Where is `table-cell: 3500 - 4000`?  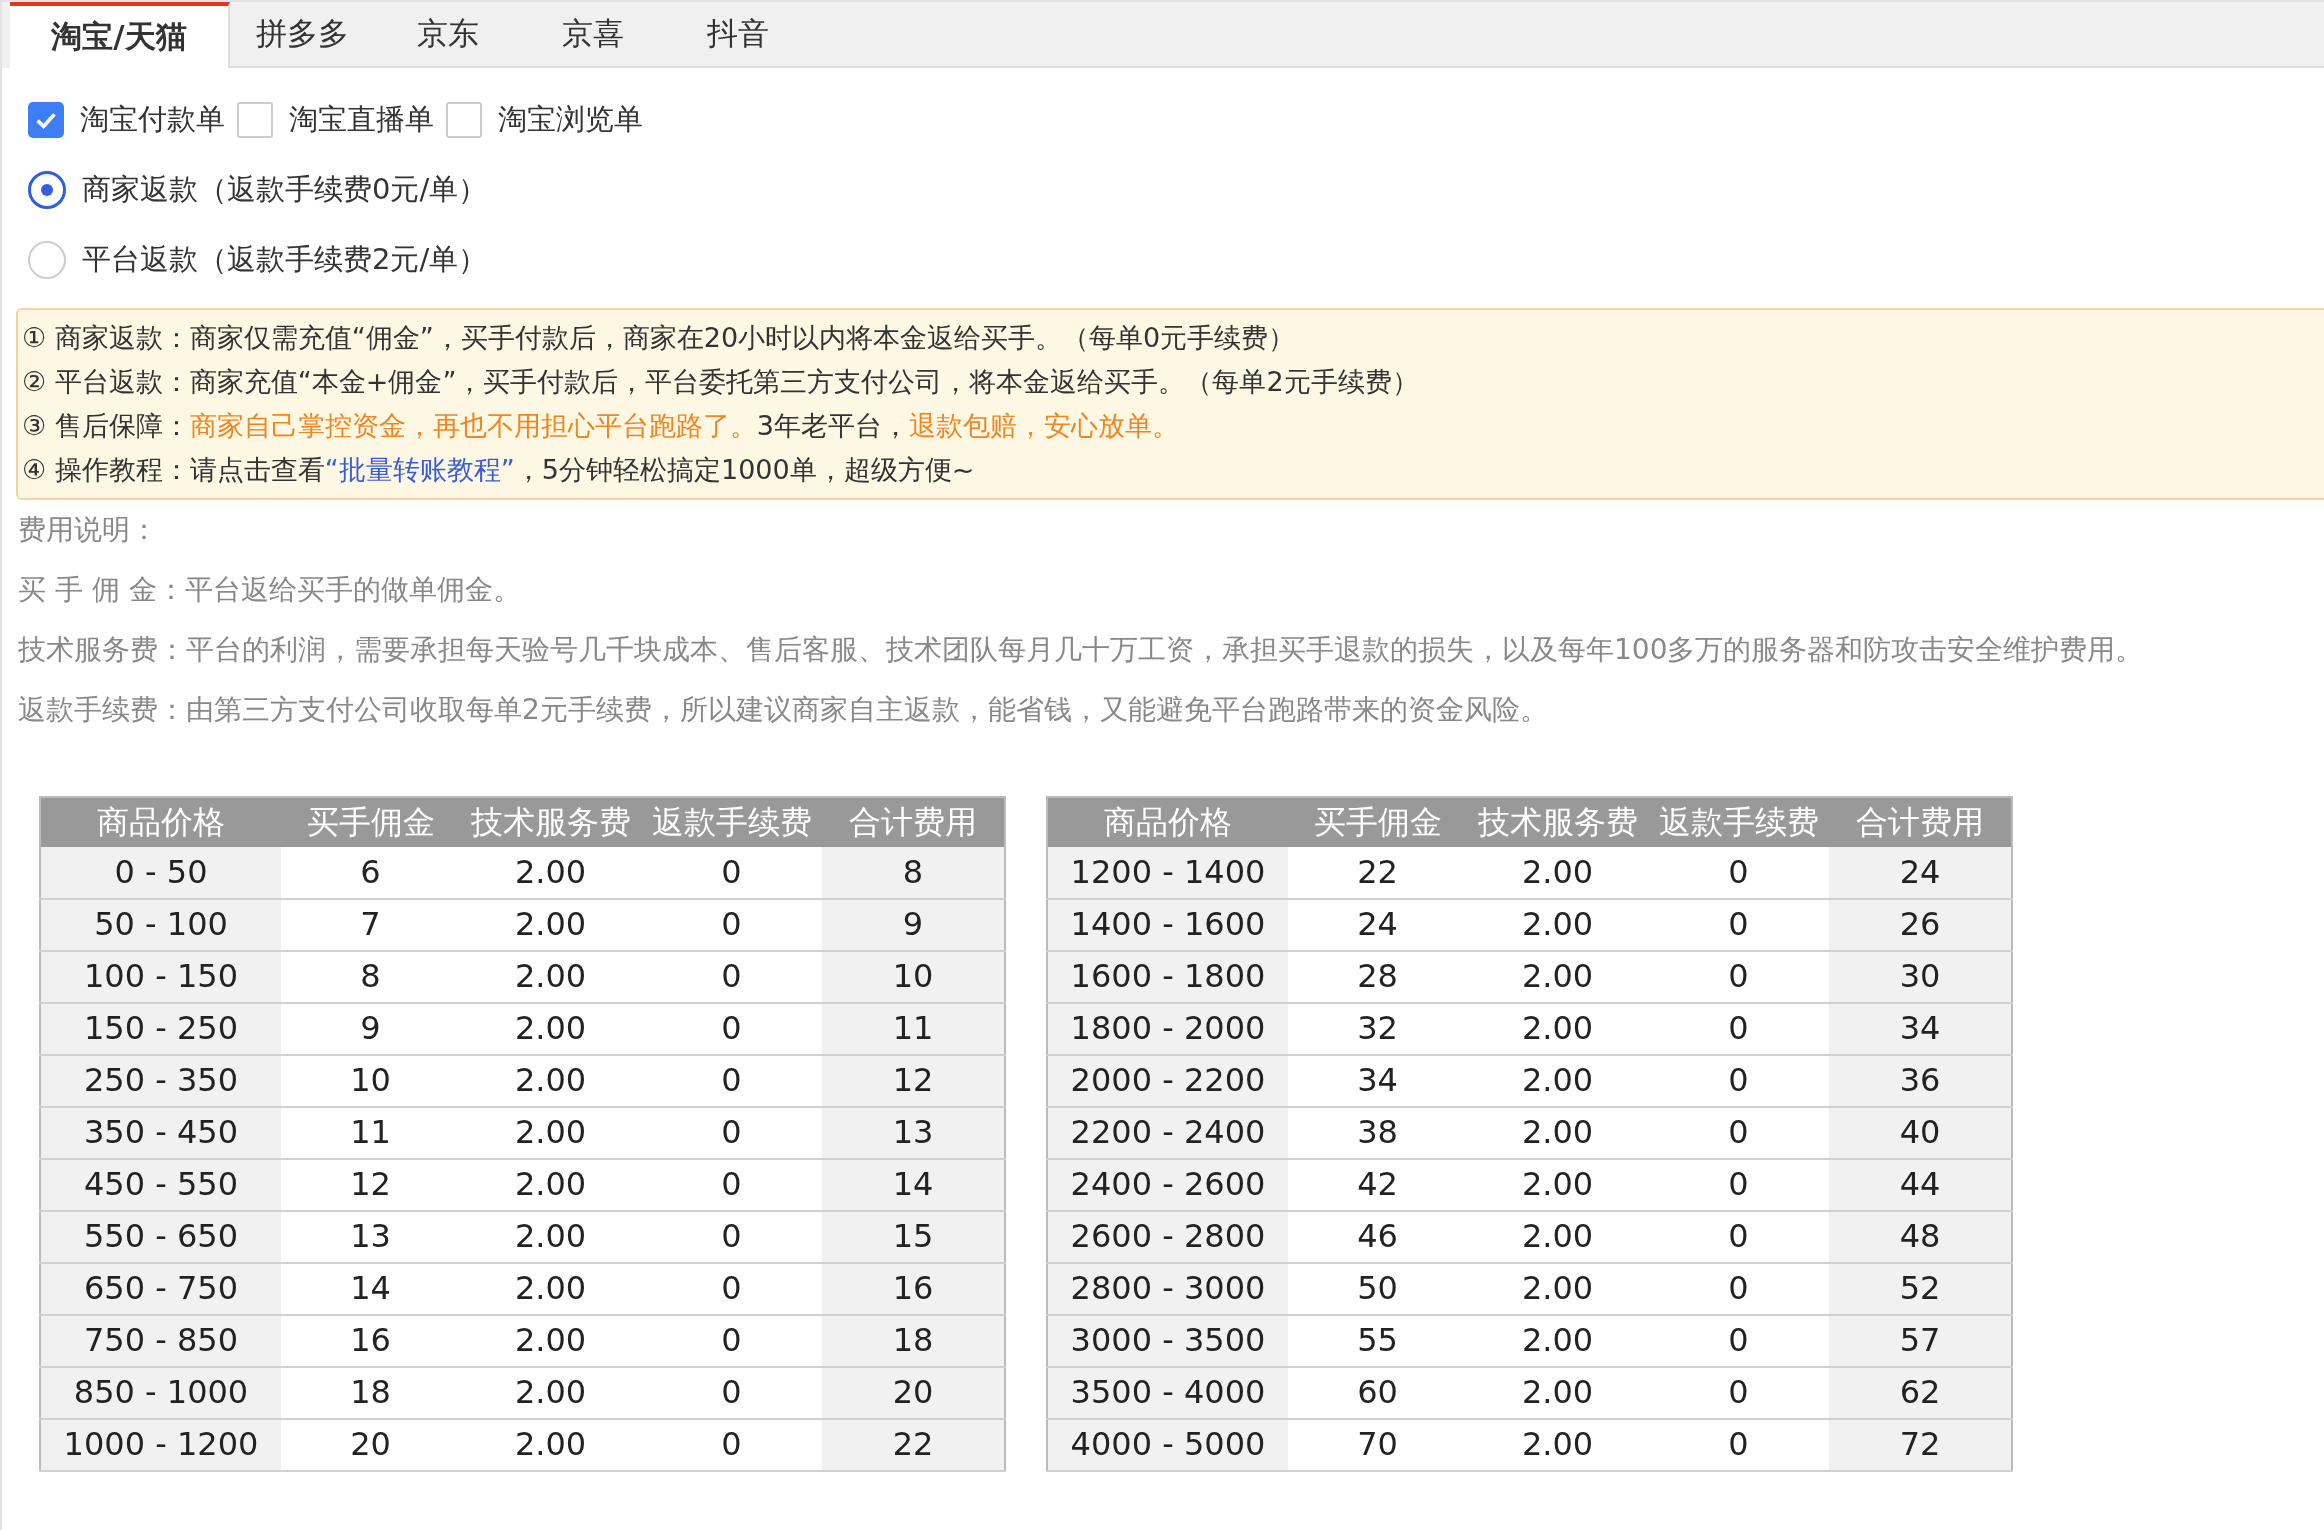
table-cell: 3500 - 4000 is located at coordinates (1167, 1393).